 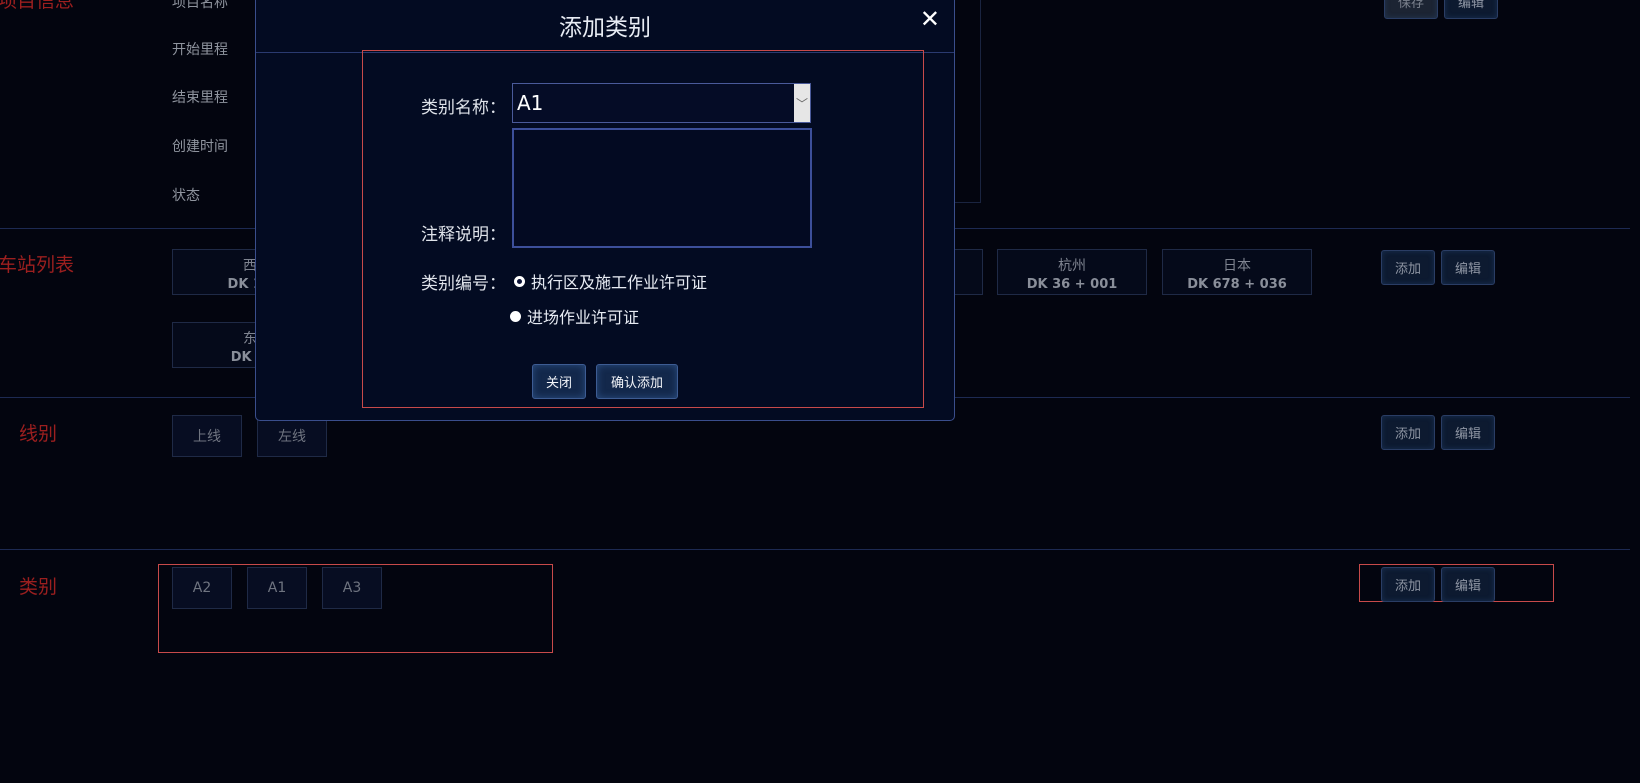 I want to click on project-edit-button: 编辑, so click(x=1471, y=9).